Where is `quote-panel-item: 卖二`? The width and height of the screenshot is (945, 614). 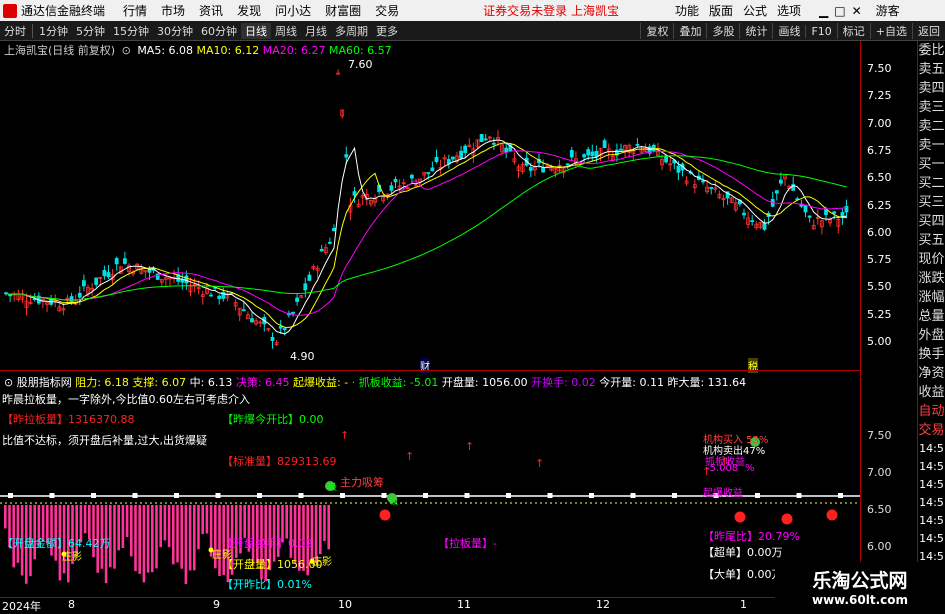
quote-panel-item: 卖二 is located at coordinates (931, 126).